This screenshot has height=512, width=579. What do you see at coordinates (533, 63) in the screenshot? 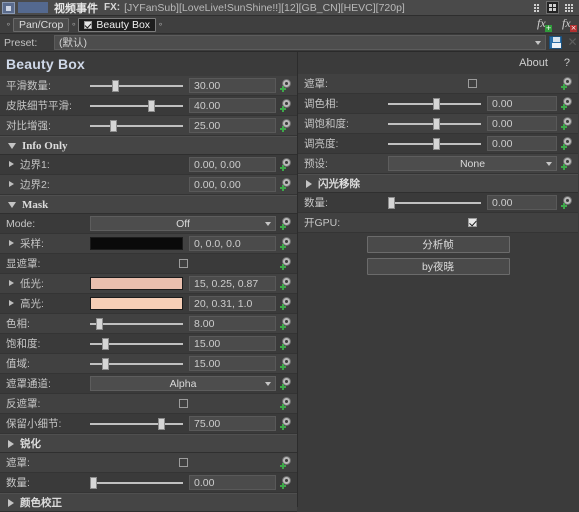
I see `about-link: About` at bounding box center [533, 63].